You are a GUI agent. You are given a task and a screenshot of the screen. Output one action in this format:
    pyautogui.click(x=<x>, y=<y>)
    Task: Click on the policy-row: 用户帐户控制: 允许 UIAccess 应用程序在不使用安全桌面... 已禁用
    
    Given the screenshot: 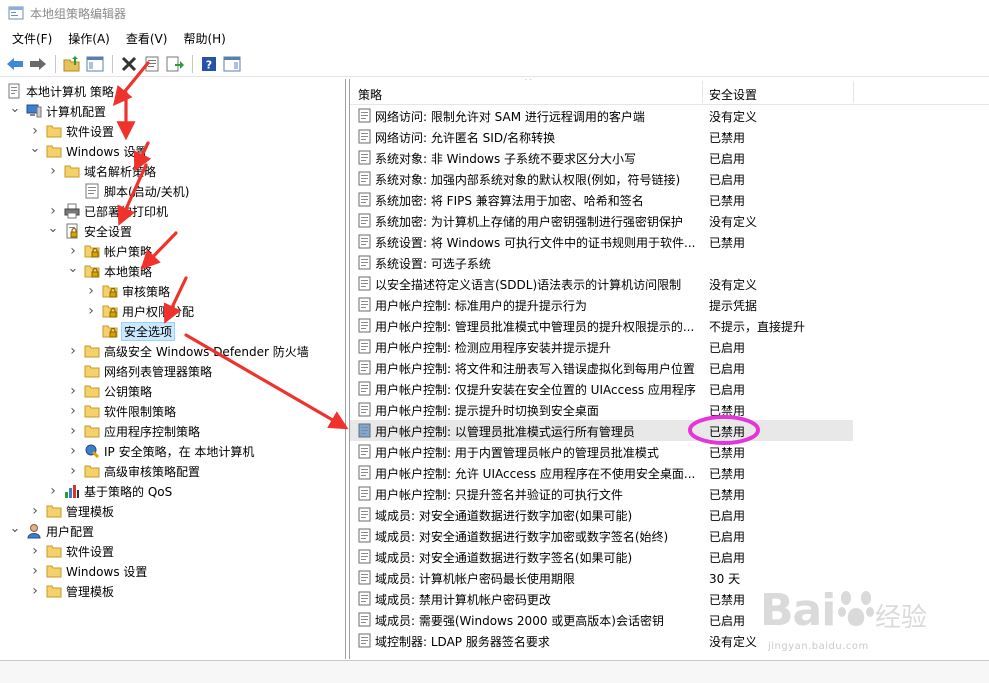 What is the action you would take?
    pyautogui.click(x=601, y=472)
    